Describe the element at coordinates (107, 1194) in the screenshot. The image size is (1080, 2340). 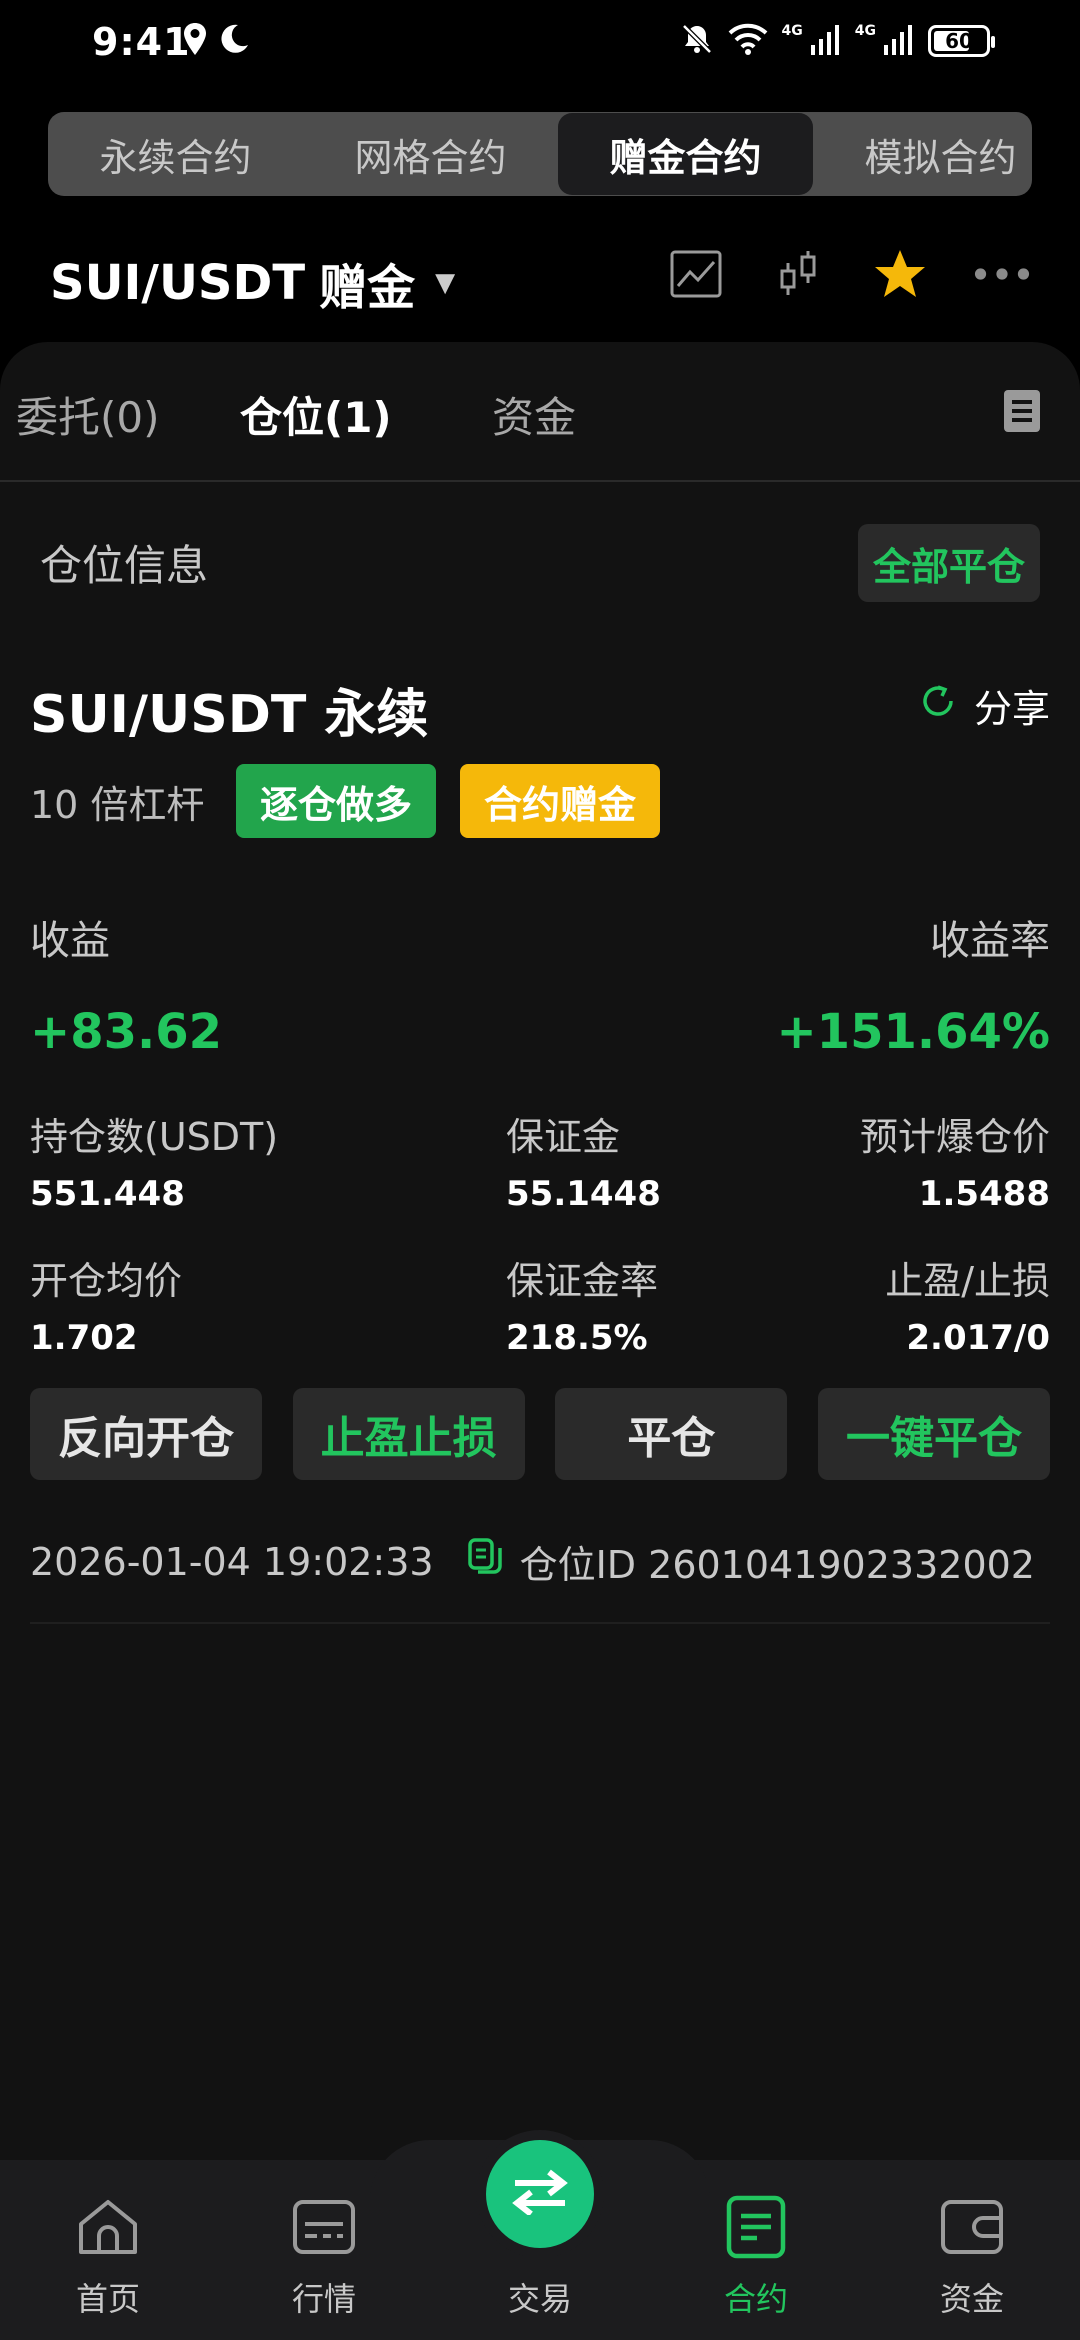
I see `size-value: 551.448` at that location.